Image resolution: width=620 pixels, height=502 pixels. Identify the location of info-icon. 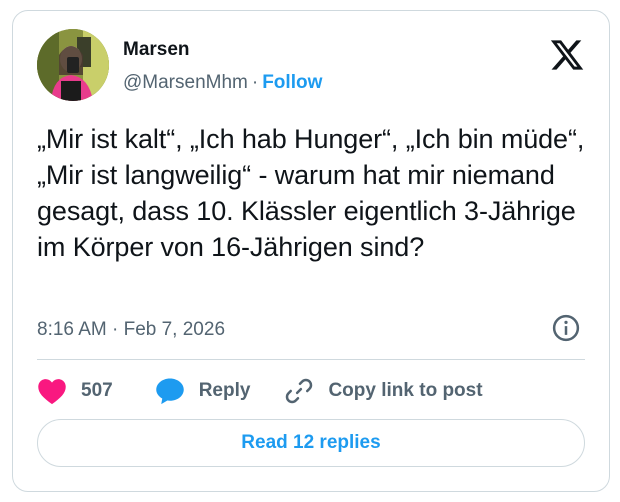
(566, 328).